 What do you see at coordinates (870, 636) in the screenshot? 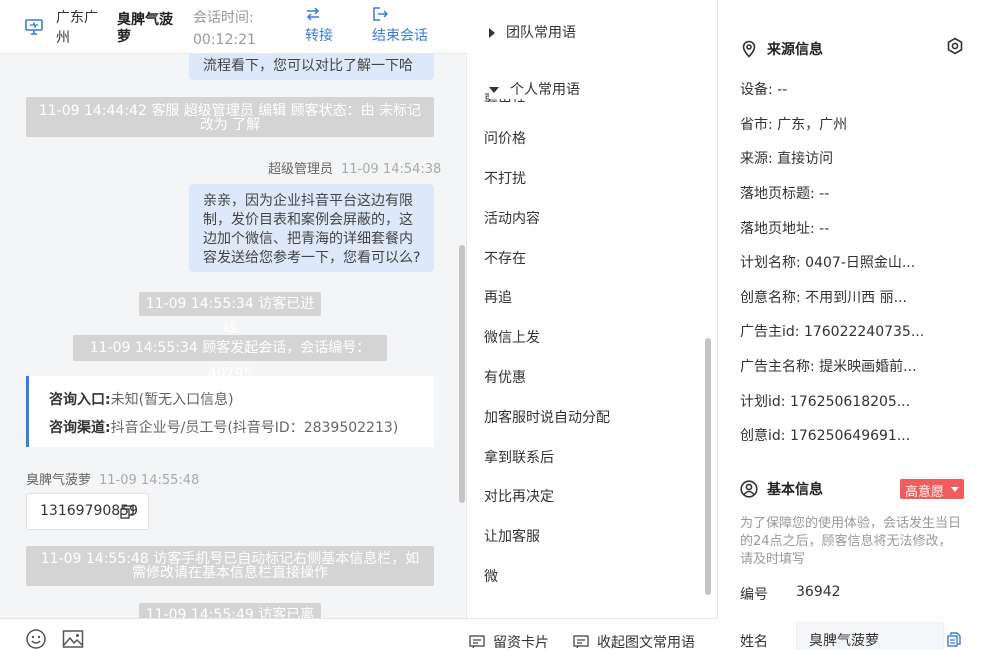
I see `name-field: 臭脾气菠萝` at bounding box center [870, 636].